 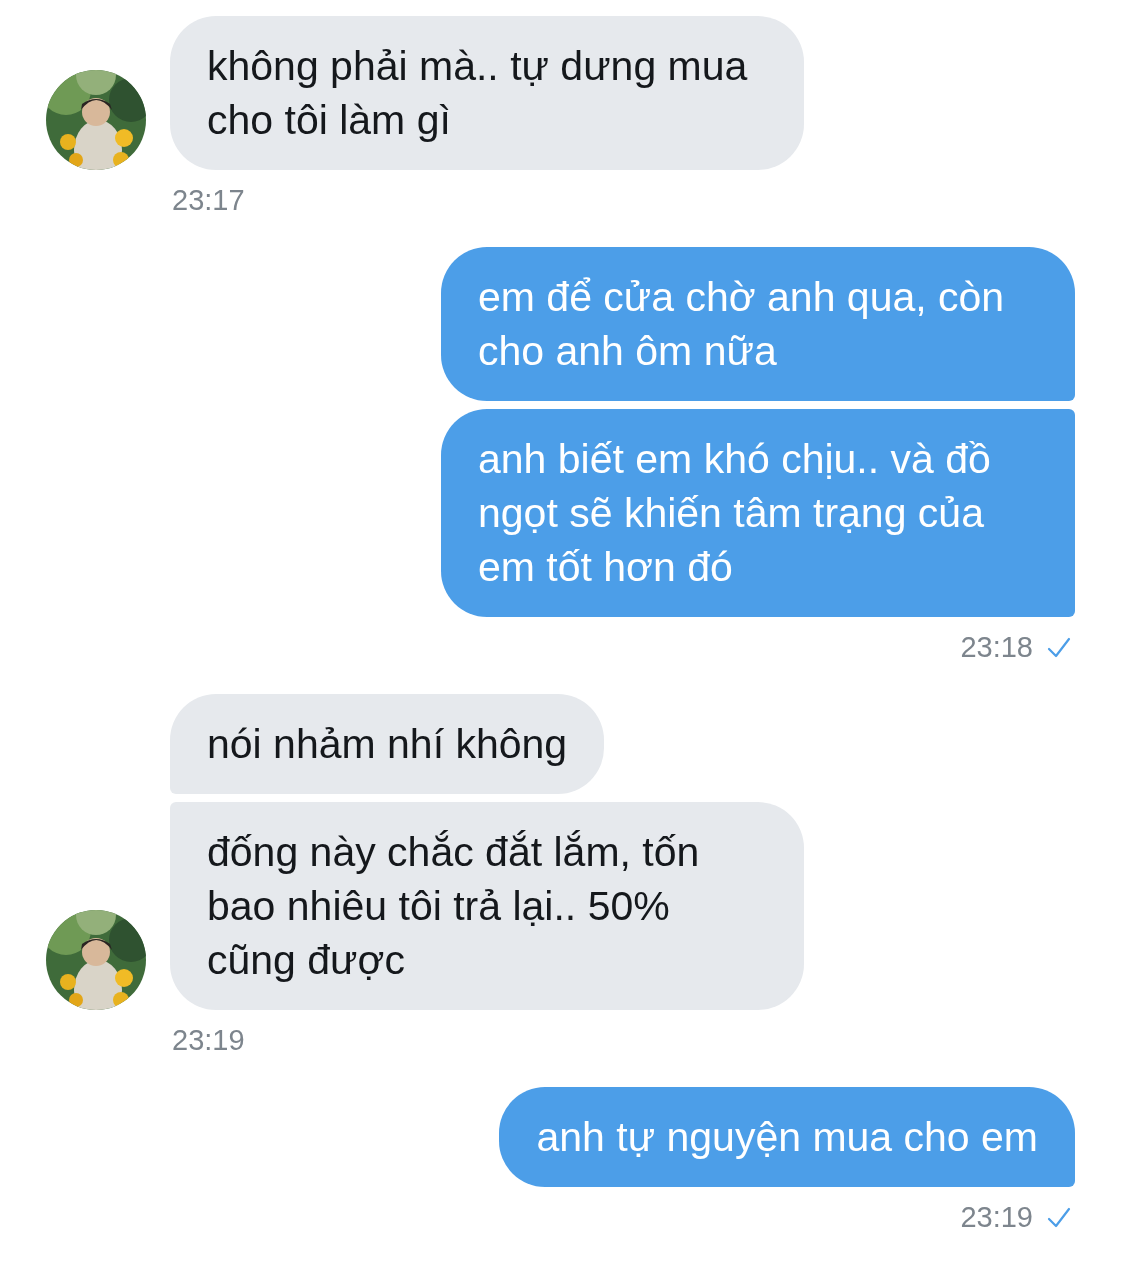 What do you see at coordinates (208, 200) in the screenshot?
I see `timestamp: 23:17` at bounding box center [208, 200].